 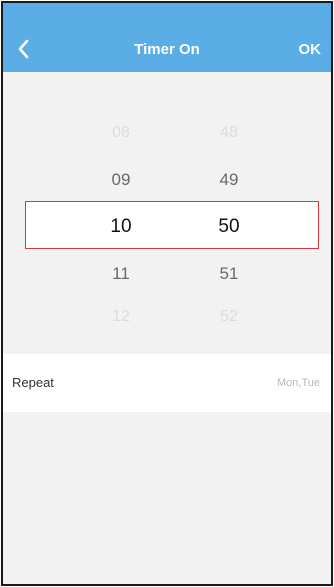 I want to click on hour-option: 12, so click(x=121, y=317).